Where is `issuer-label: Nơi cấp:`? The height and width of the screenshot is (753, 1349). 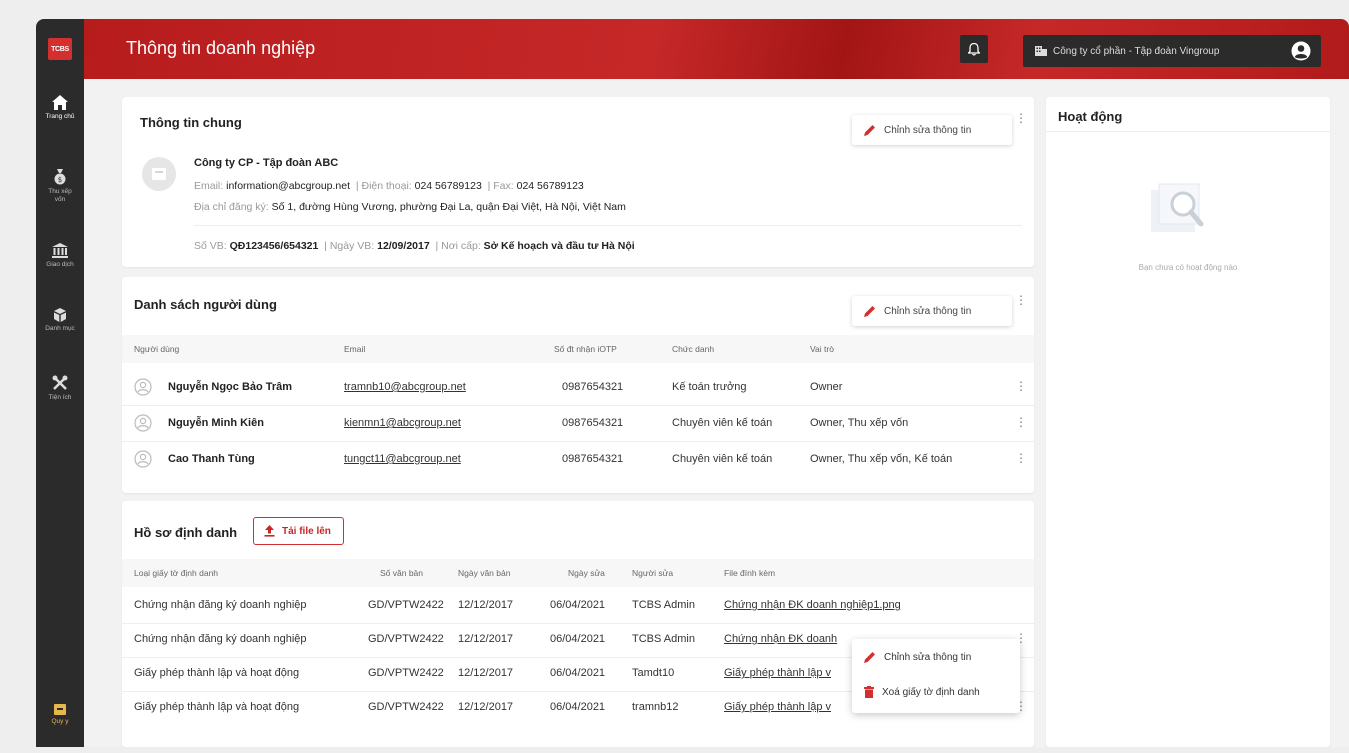 issuer-label: Nơi cấp: is located at coordinates (461, 246).